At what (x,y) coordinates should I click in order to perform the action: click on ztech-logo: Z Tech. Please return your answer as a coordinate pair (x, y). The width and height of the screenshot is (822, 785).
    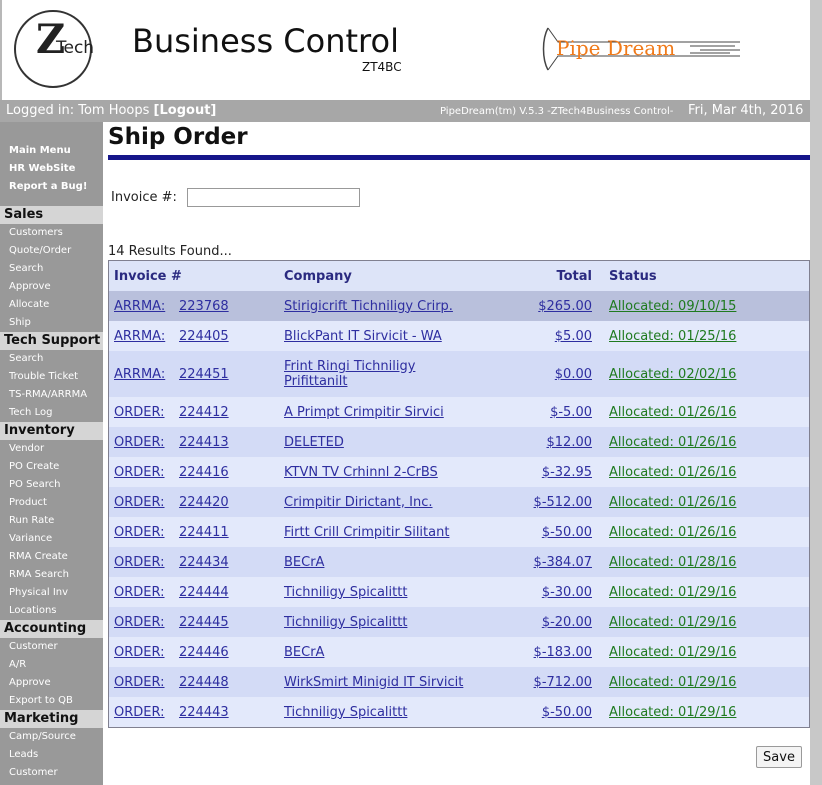
    Looking at the image, I should click on (54, 49).